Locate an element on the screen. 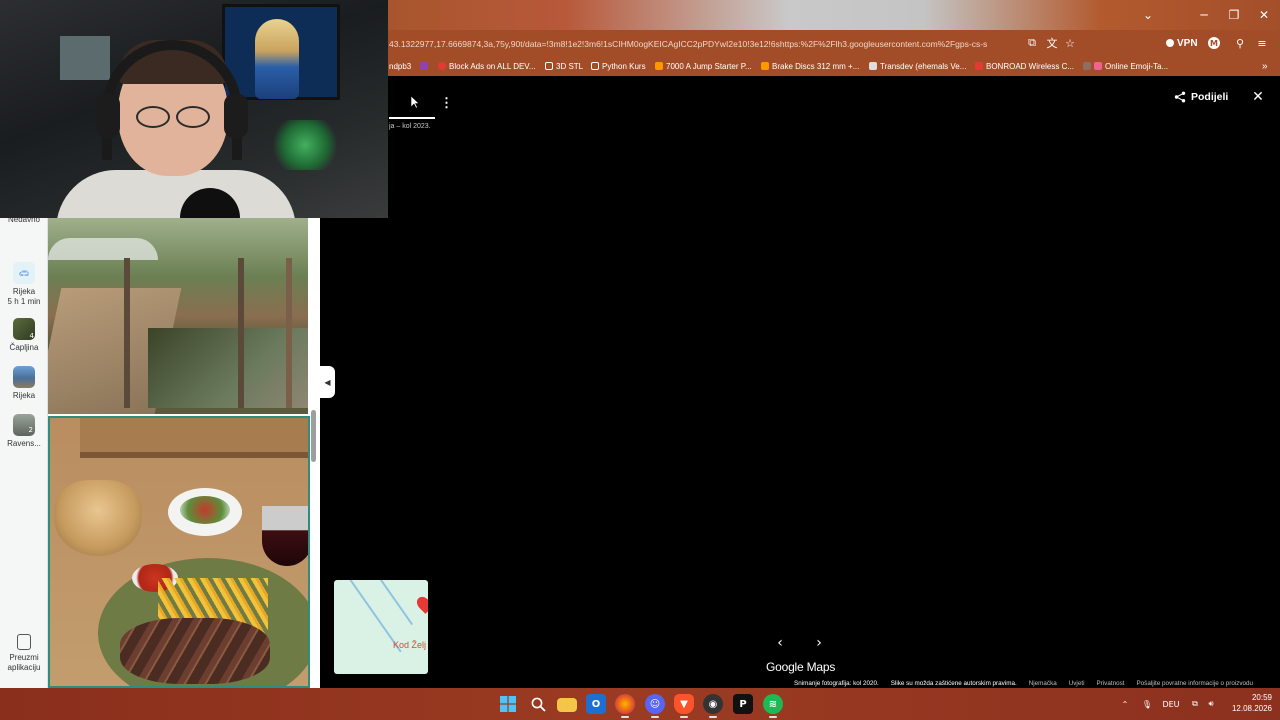 Image resolution: width=1280 pixels, height=720 pixels. obs-icon: ◉ is located at coordinates (713, 704).